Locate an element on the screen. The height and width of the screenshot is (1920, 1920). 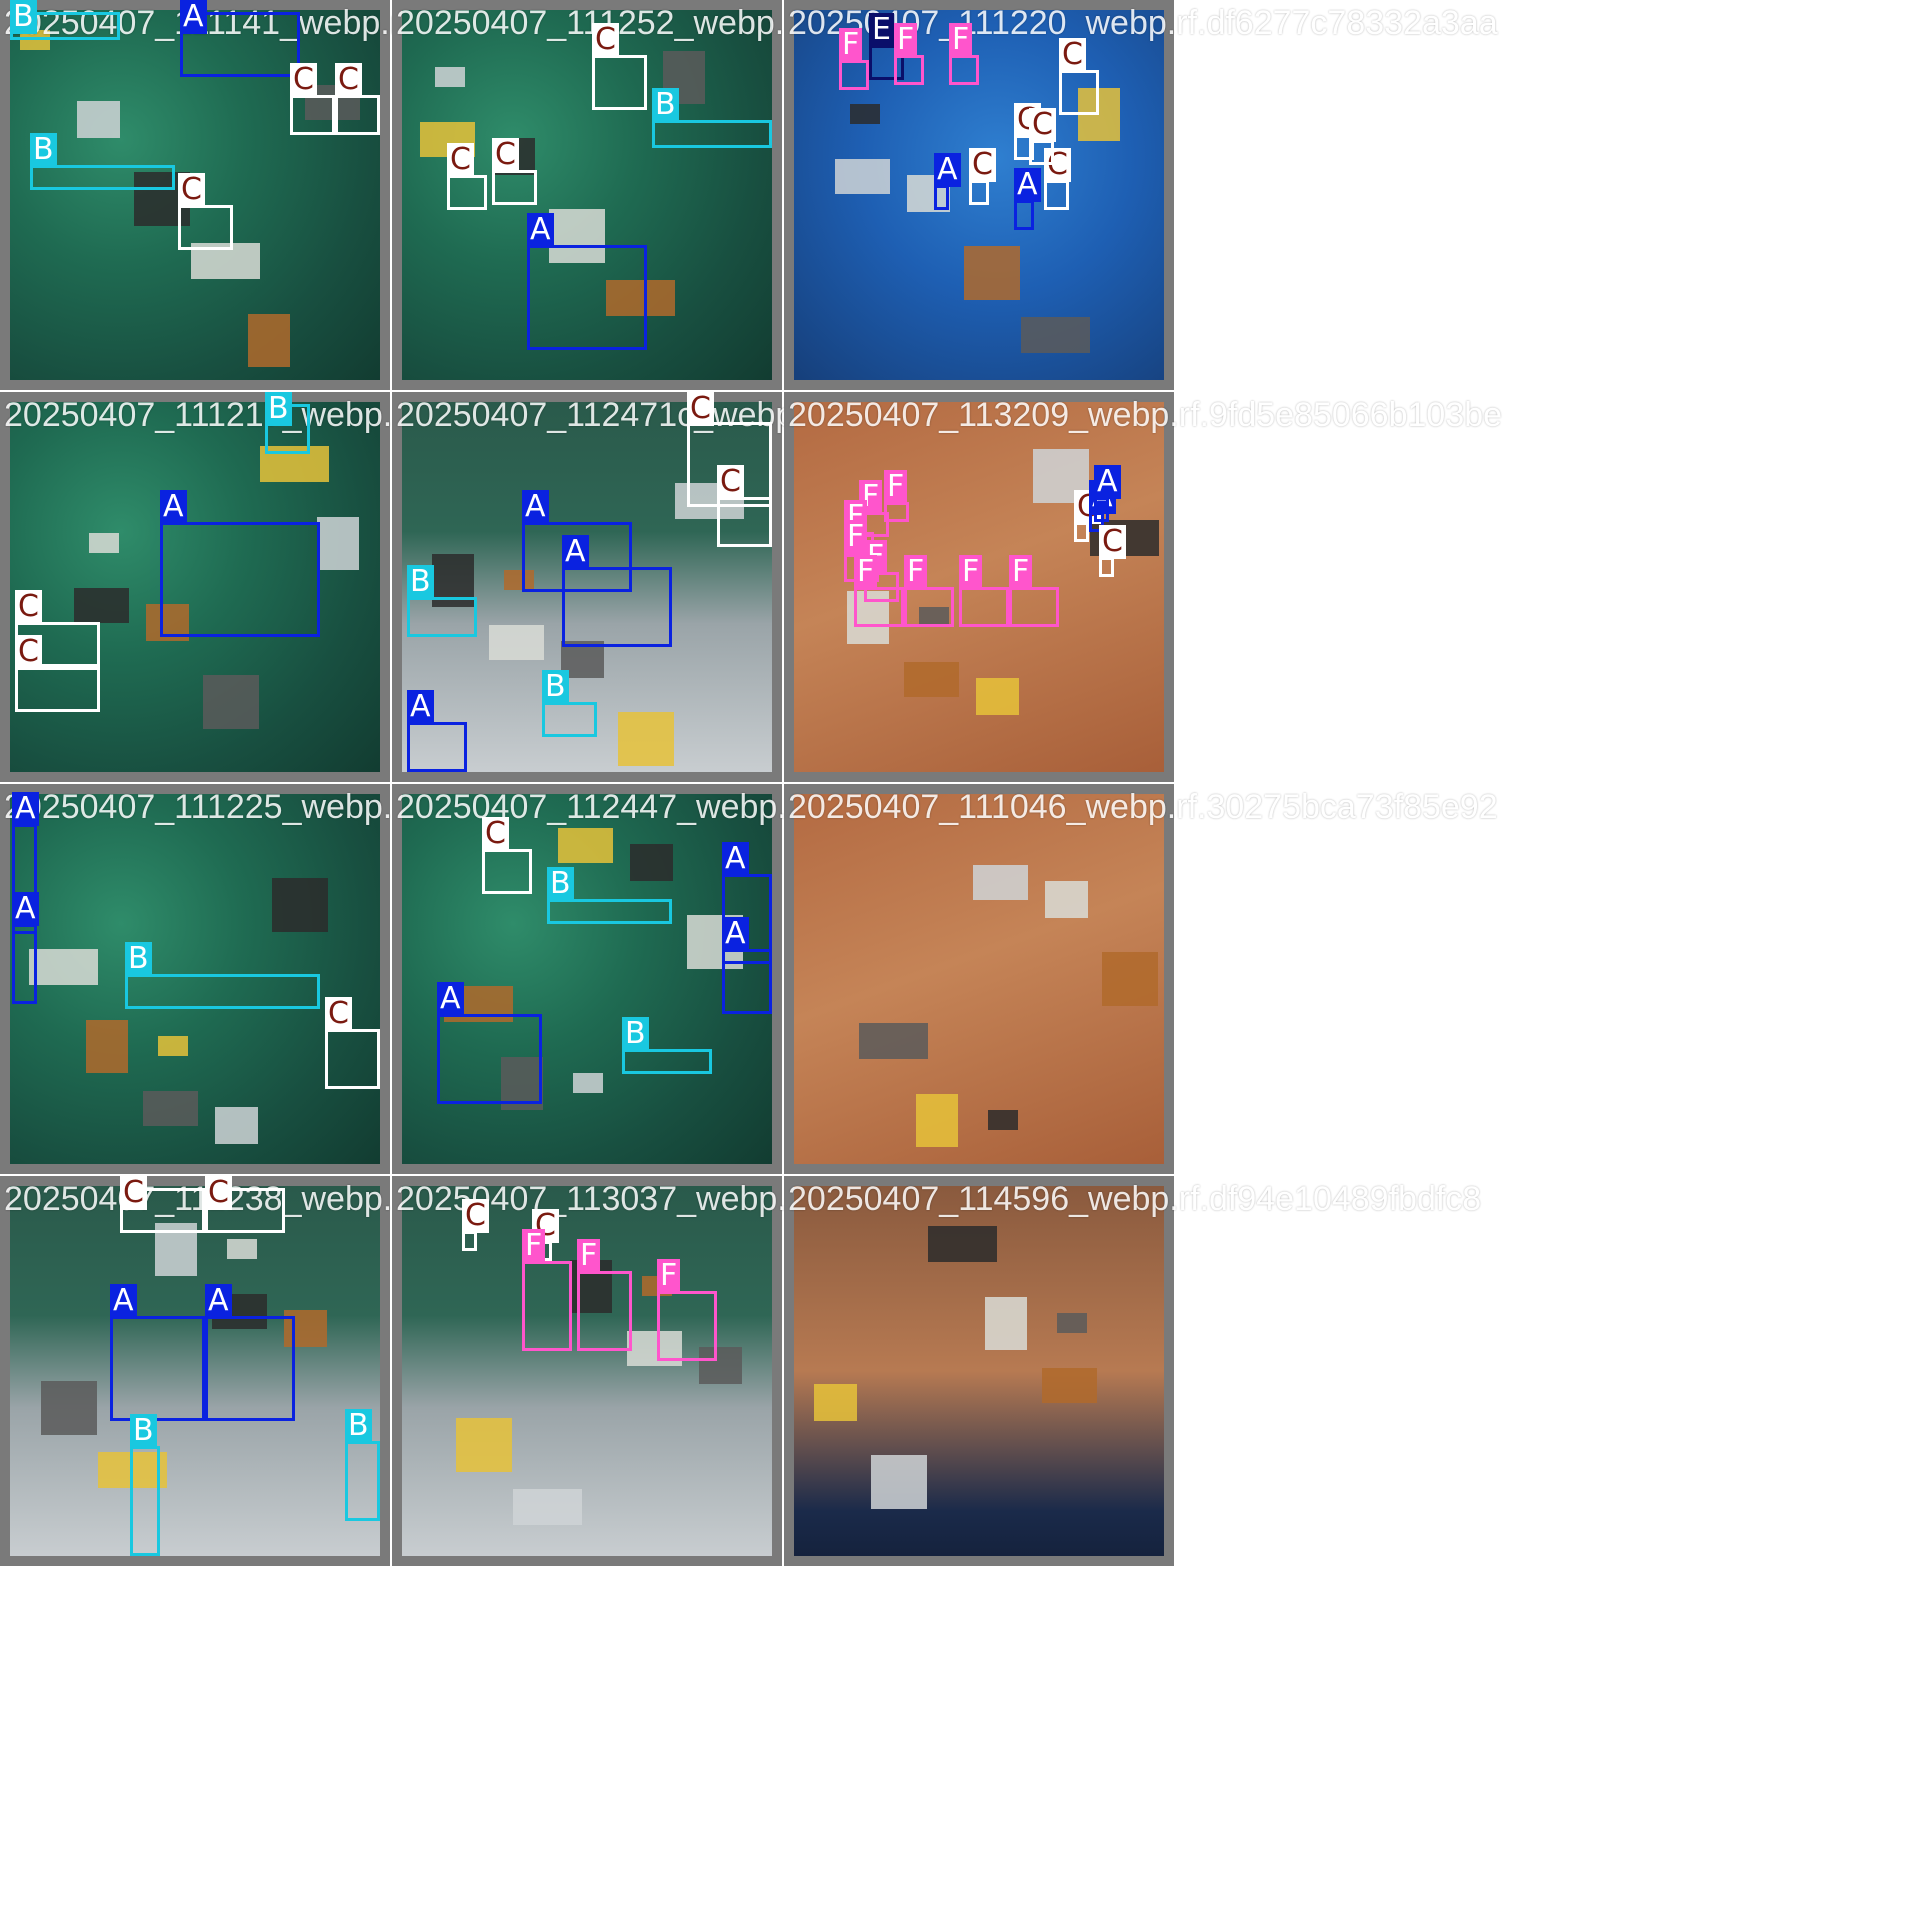
image-tile: 20250407_114596_webp.rf.df94e10489fbdfc8 is located at coordinates (1132, 1371).